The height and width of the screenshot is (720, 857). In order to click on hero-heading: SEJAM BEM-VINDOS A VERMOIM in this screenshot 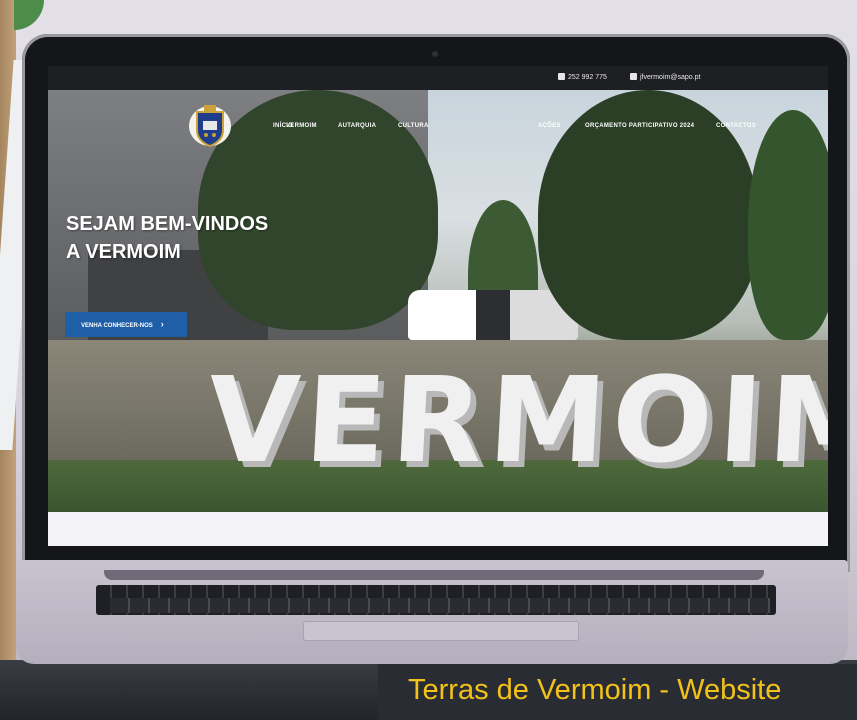, I will do `click(167, 238)`.